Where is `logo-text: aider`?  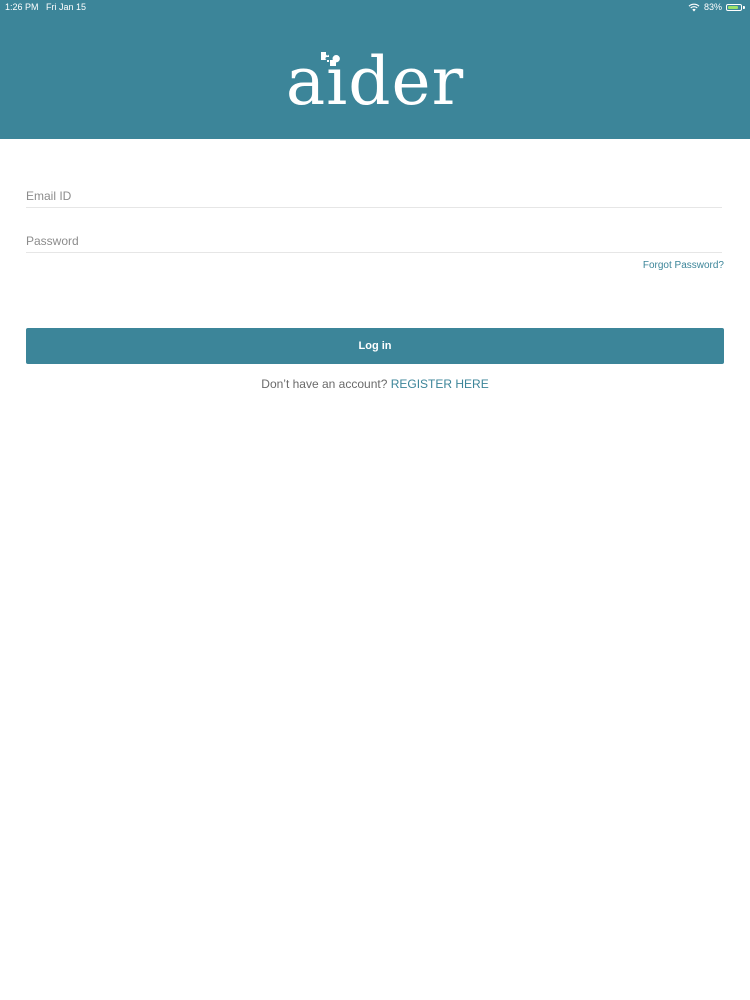 logo-text: aider is located at coordinates (375, 81).